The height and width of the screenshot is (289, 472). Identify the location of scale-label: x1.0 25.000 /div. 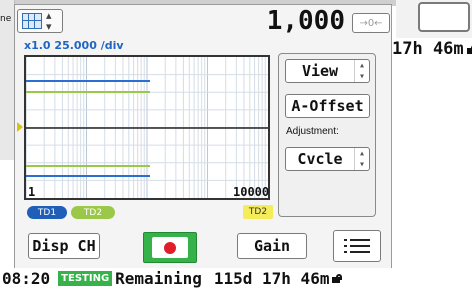
(74, 45).